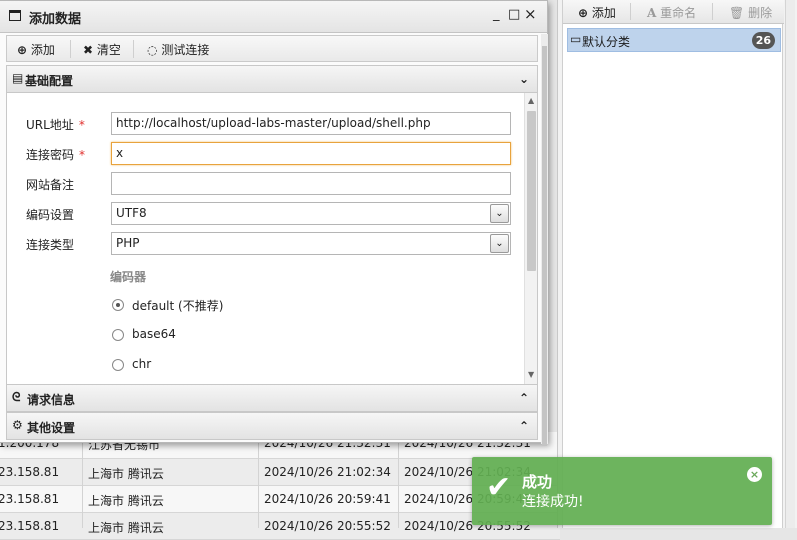  Describe the element at coordinates (55, 125) in the screenshot. I see `url-label: URL地址 *` at that location.